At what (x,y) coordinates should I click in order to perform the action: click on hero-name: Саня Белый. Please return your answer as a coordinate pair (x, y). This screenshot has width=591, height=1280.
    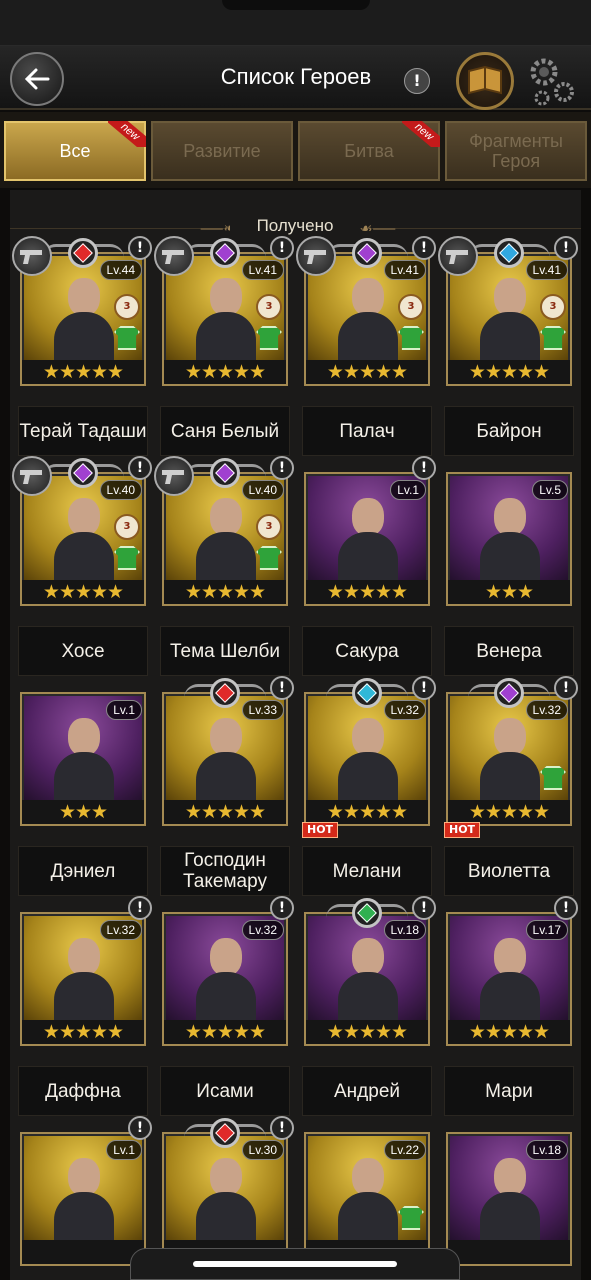
    Looking at the image, I should click on (225, 431).